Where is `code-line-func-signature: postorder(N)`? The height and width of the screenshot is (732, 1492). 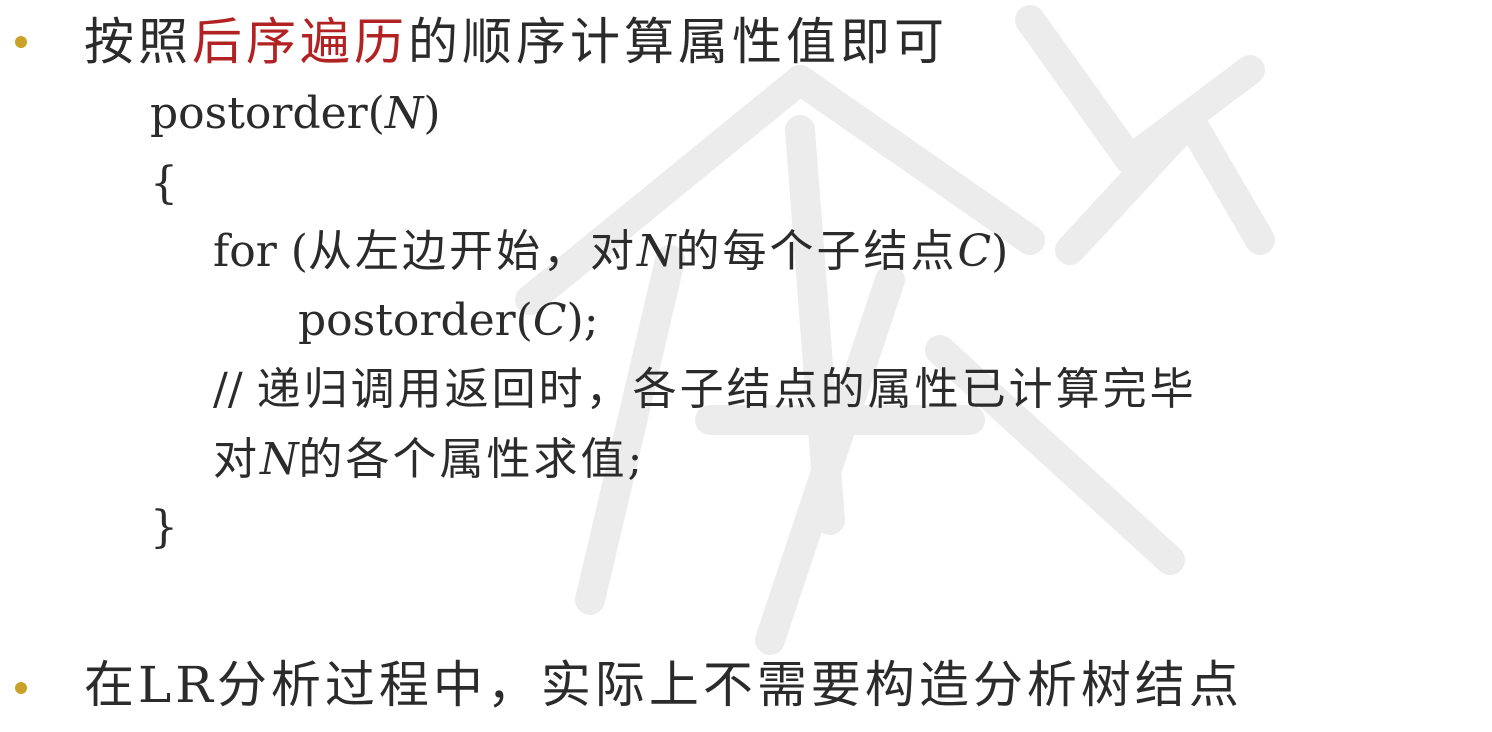
code-line-func-signature: postorder(N) is located at coordinates (295, 114).